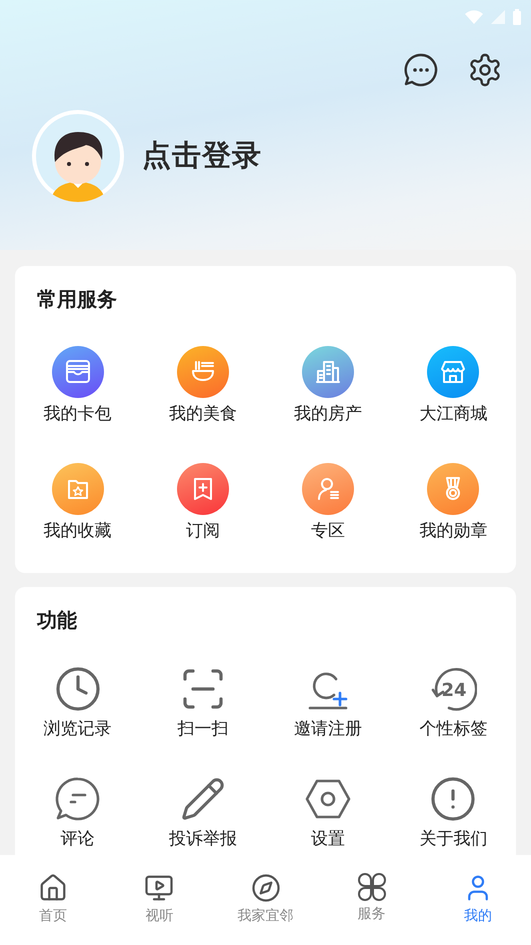 This screenshot has width=531, height=945. I want to click on tab: 我的, so click(477, 900).